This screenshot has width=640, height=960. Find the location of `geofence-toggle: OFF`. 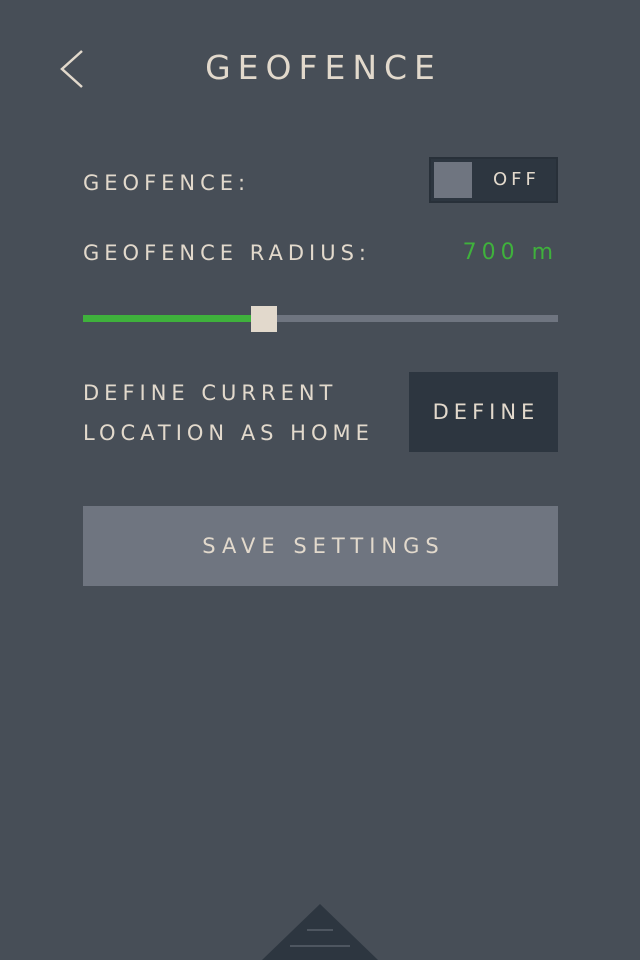

geofence-toggle: OFF is located at coordinates (493, 180).